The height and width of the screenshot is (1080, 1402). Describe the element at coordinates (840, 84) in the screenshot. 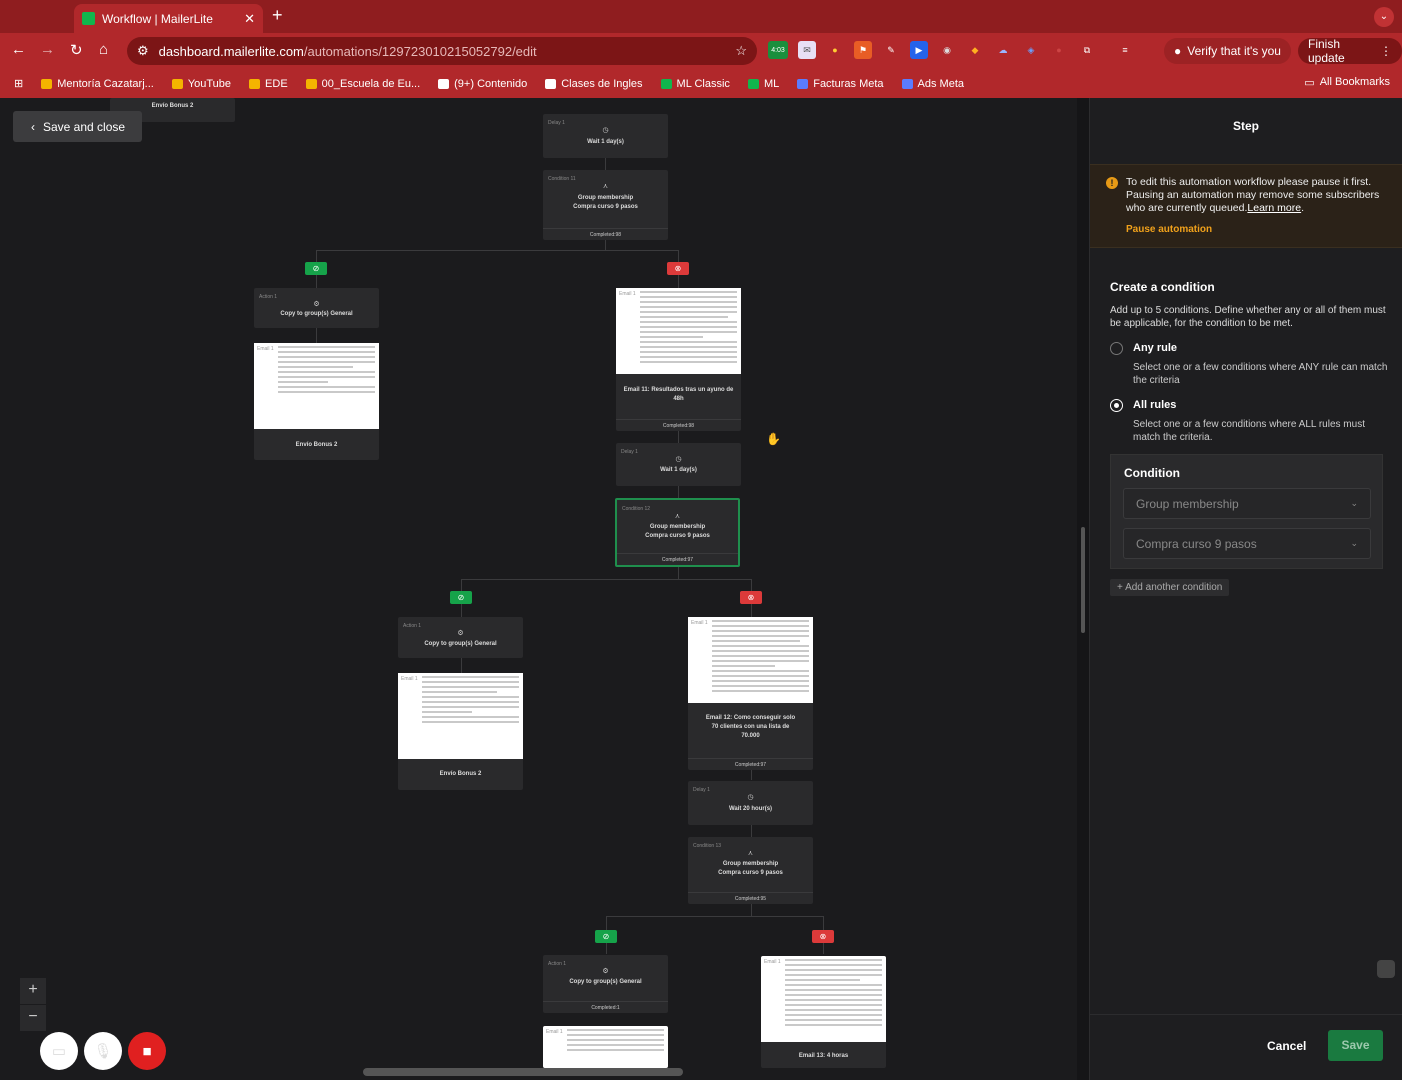

I see `bookmark-item: Facturas Meta` at that location.